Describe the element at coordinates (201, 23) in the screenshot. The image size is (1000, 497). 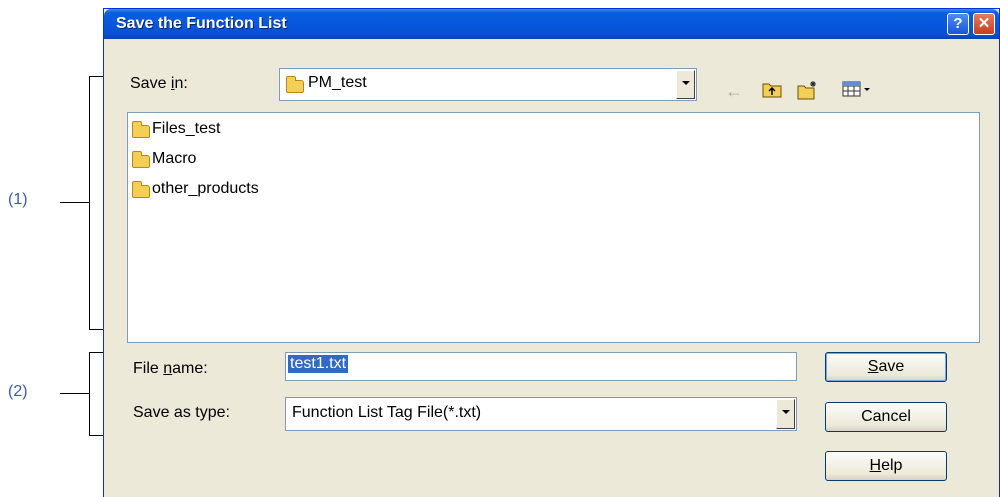
I see `dialog-title: Save the Function List` at that location.